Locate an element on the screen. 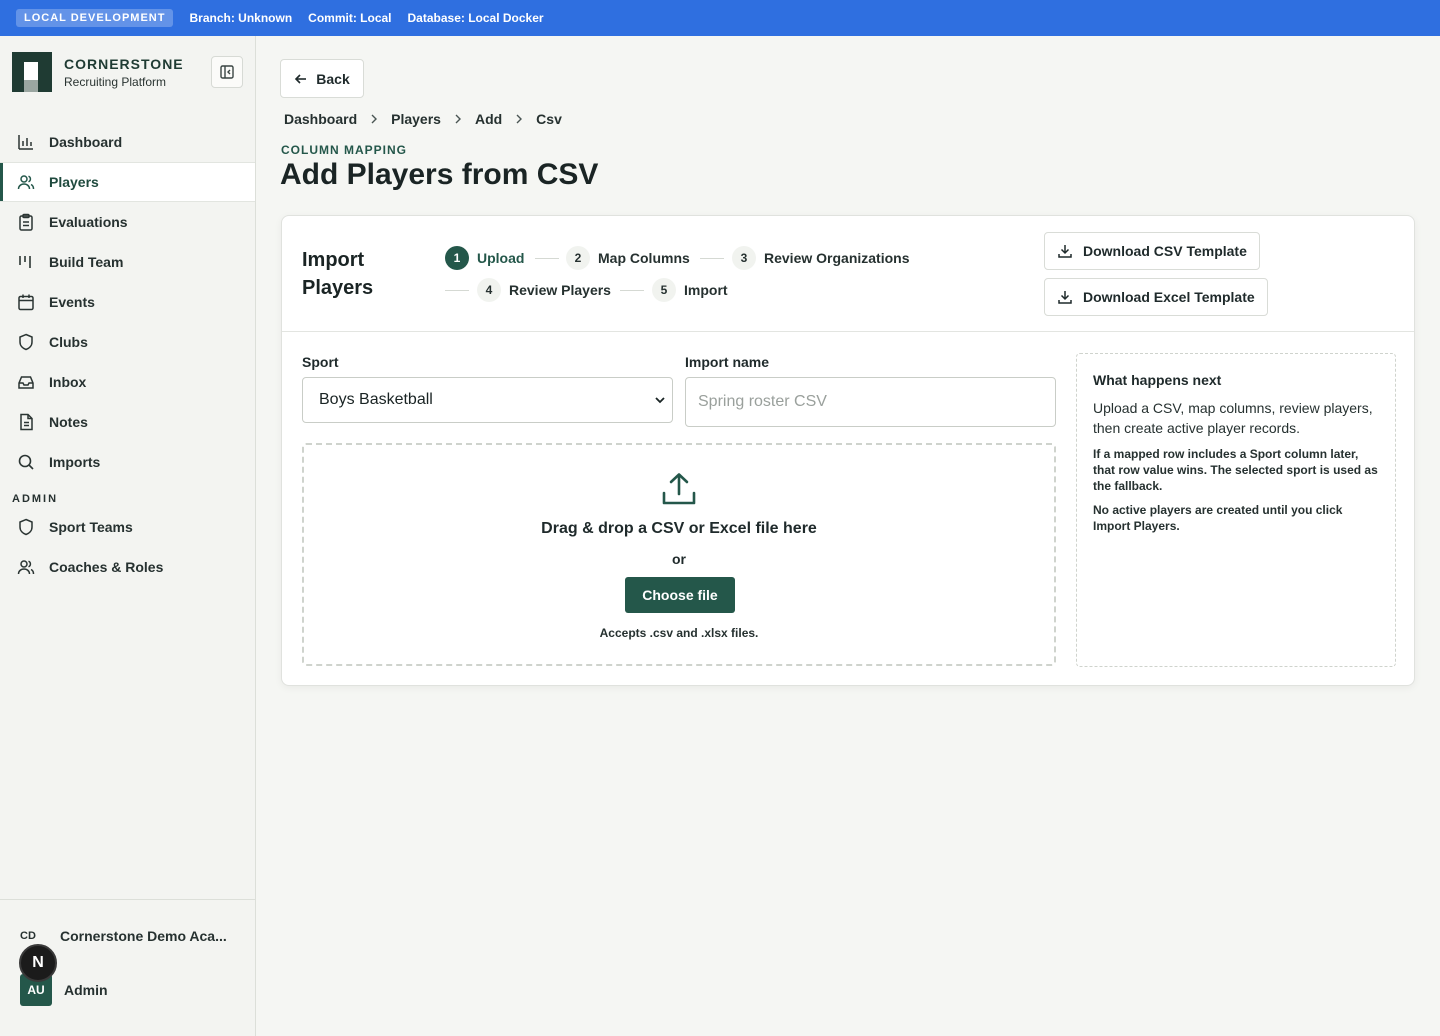  back-label: Back is located at coordinates (333, 78).